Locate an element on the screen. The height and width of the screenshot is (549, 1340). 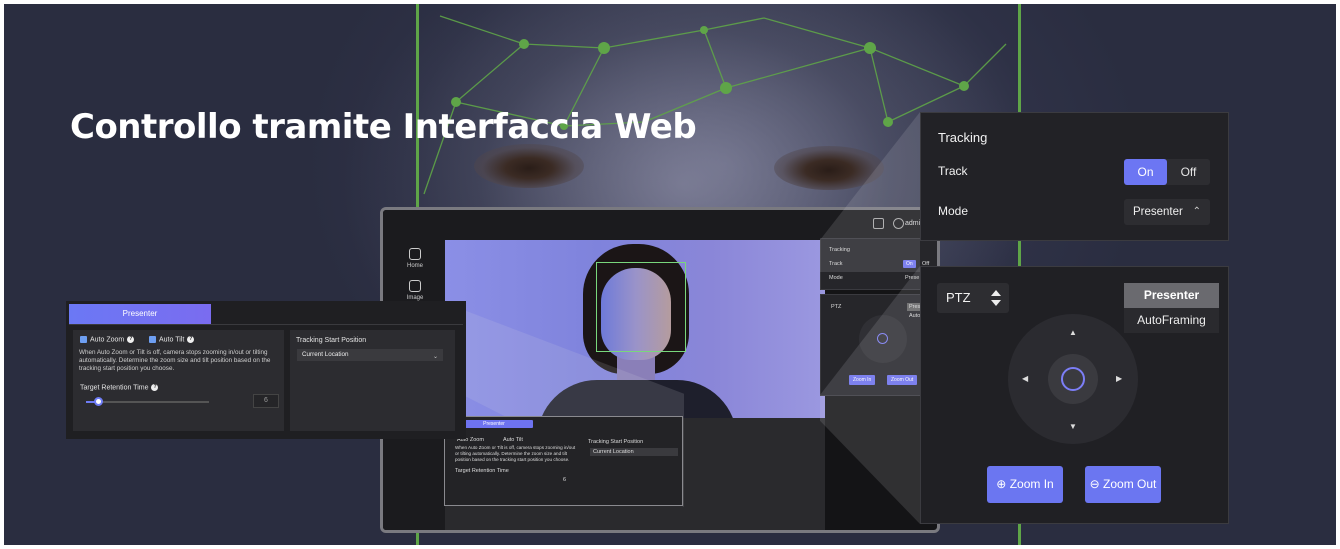
ptz-joystick: ▲ ▼ ◀ ▶ is located at coordinates (1073, 379).